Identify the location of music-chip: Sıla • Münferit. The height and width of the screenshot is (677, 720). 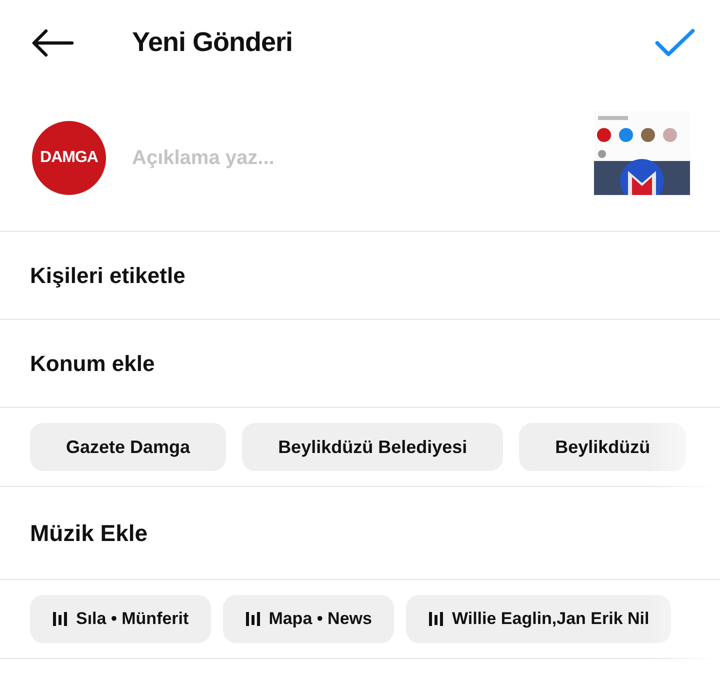
(120, 619).